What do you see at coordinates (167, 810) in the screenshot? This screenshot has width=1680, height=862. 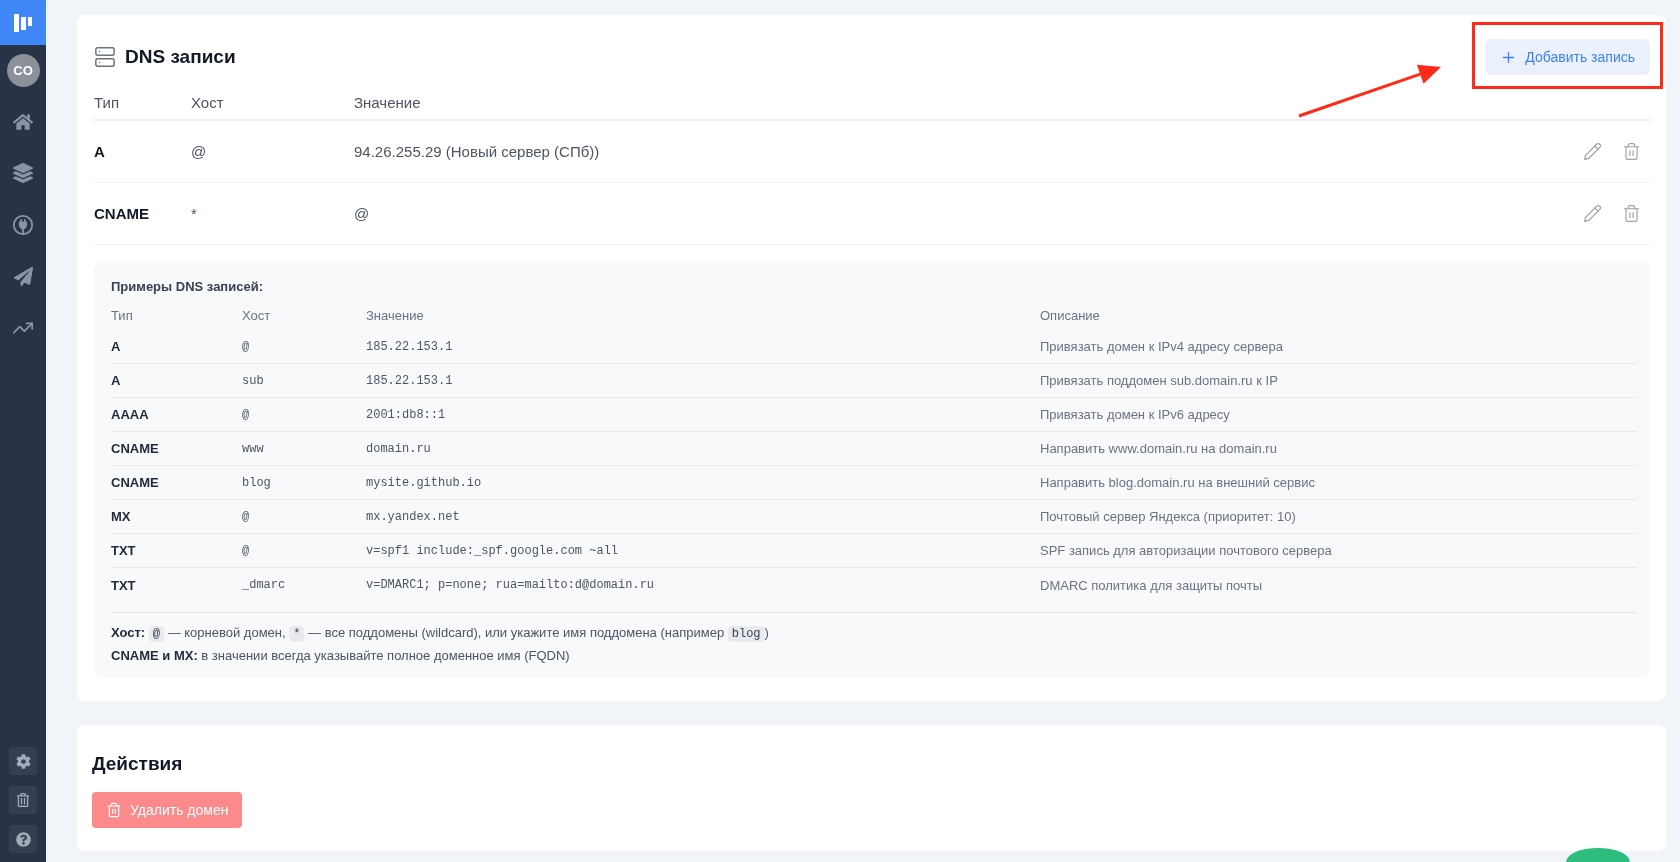 I see `delete-domain-button: Удалить домен` at bounding box center [167, 810].